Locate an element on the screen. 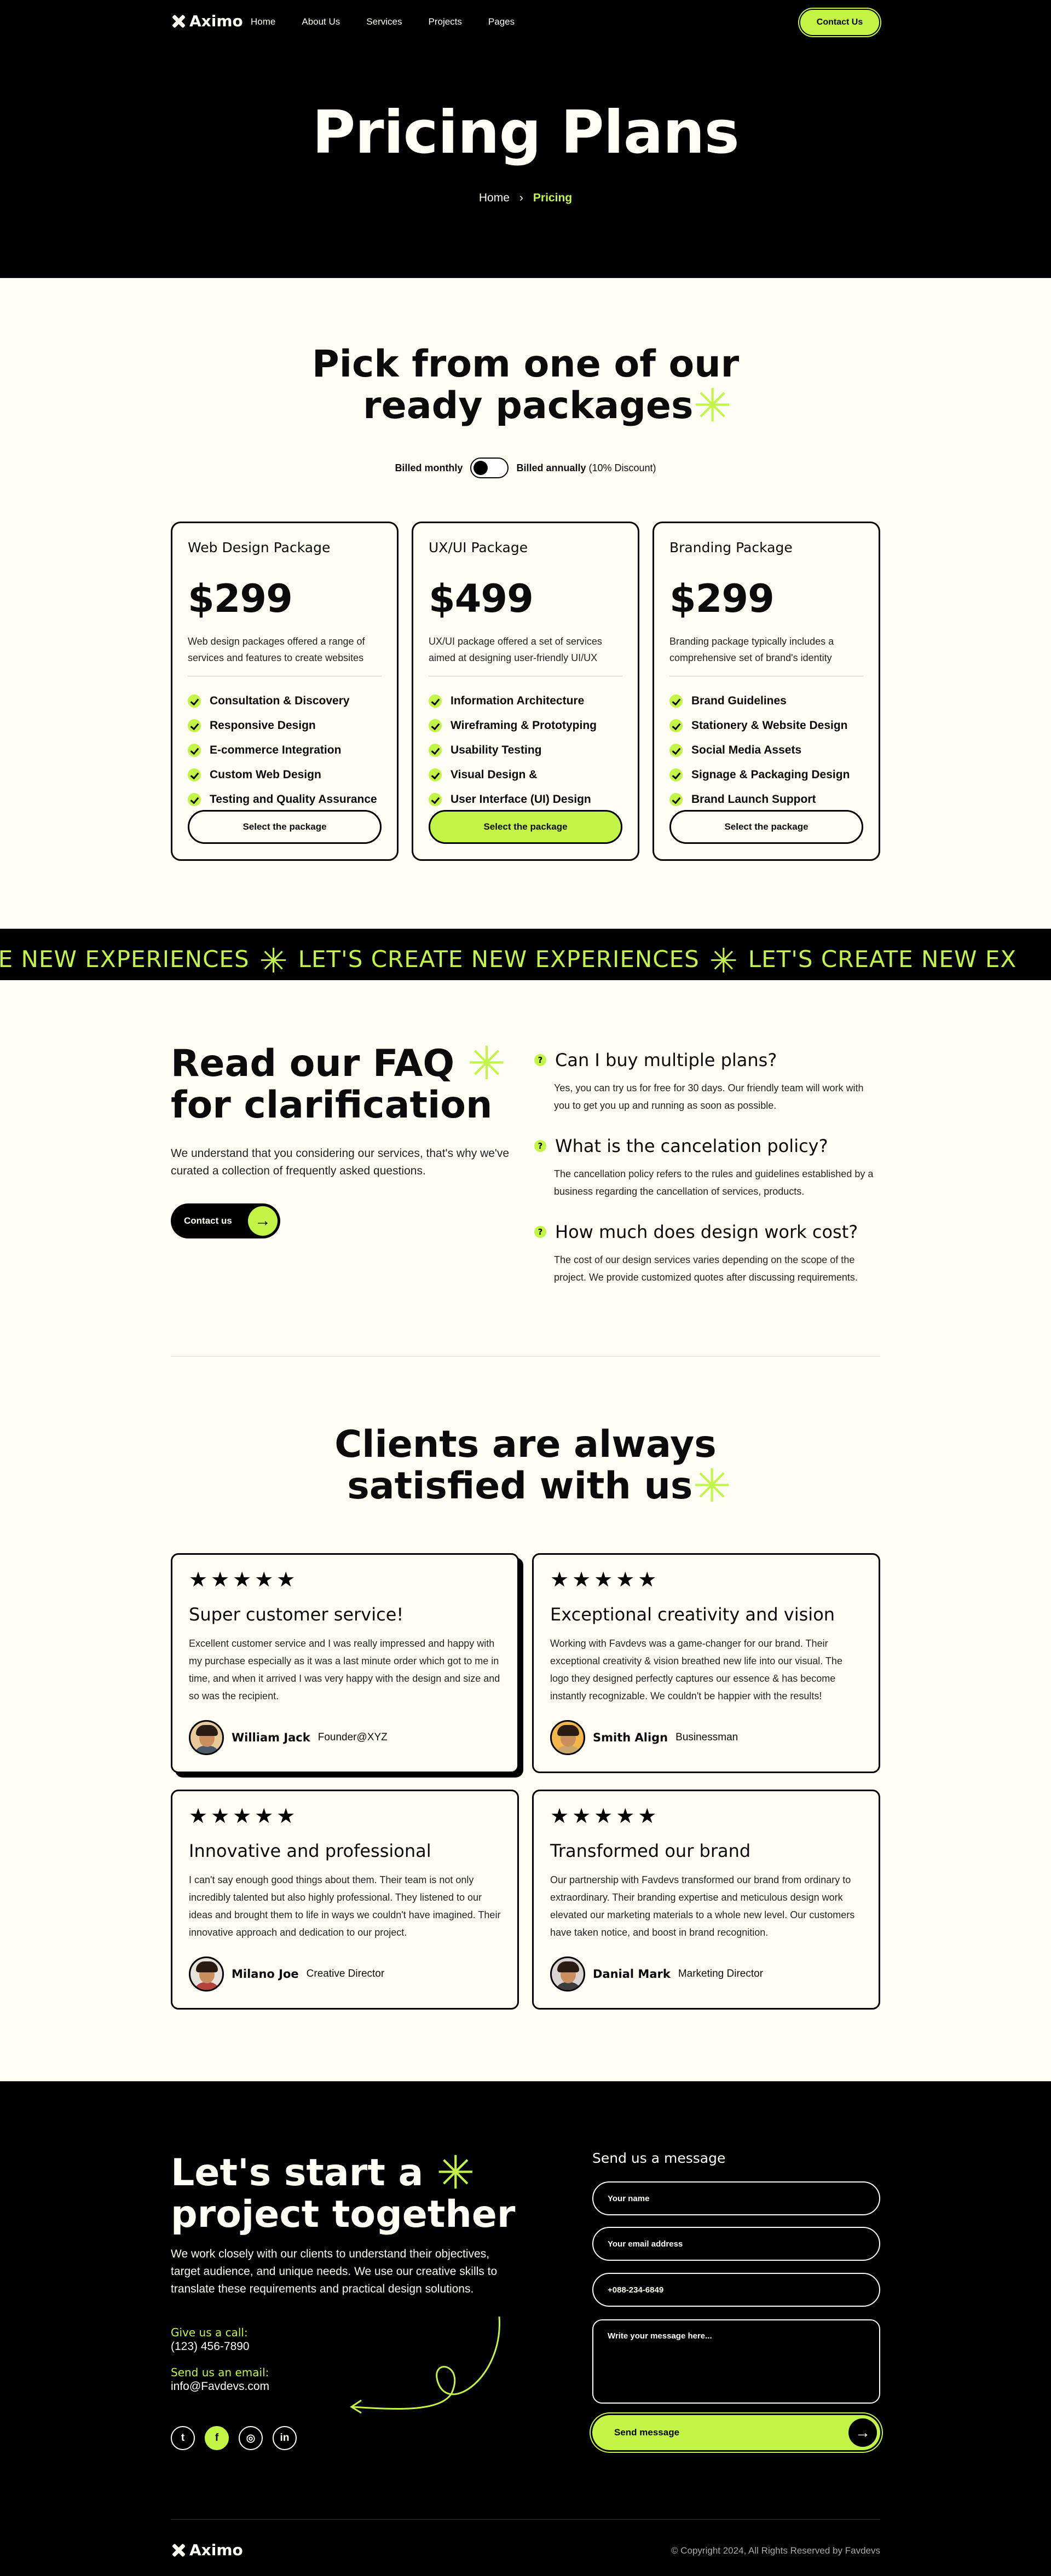 The height and width of the screenshot is (2576, 1051). feature-item: Responsive Design is located at coordinates (285, 725).